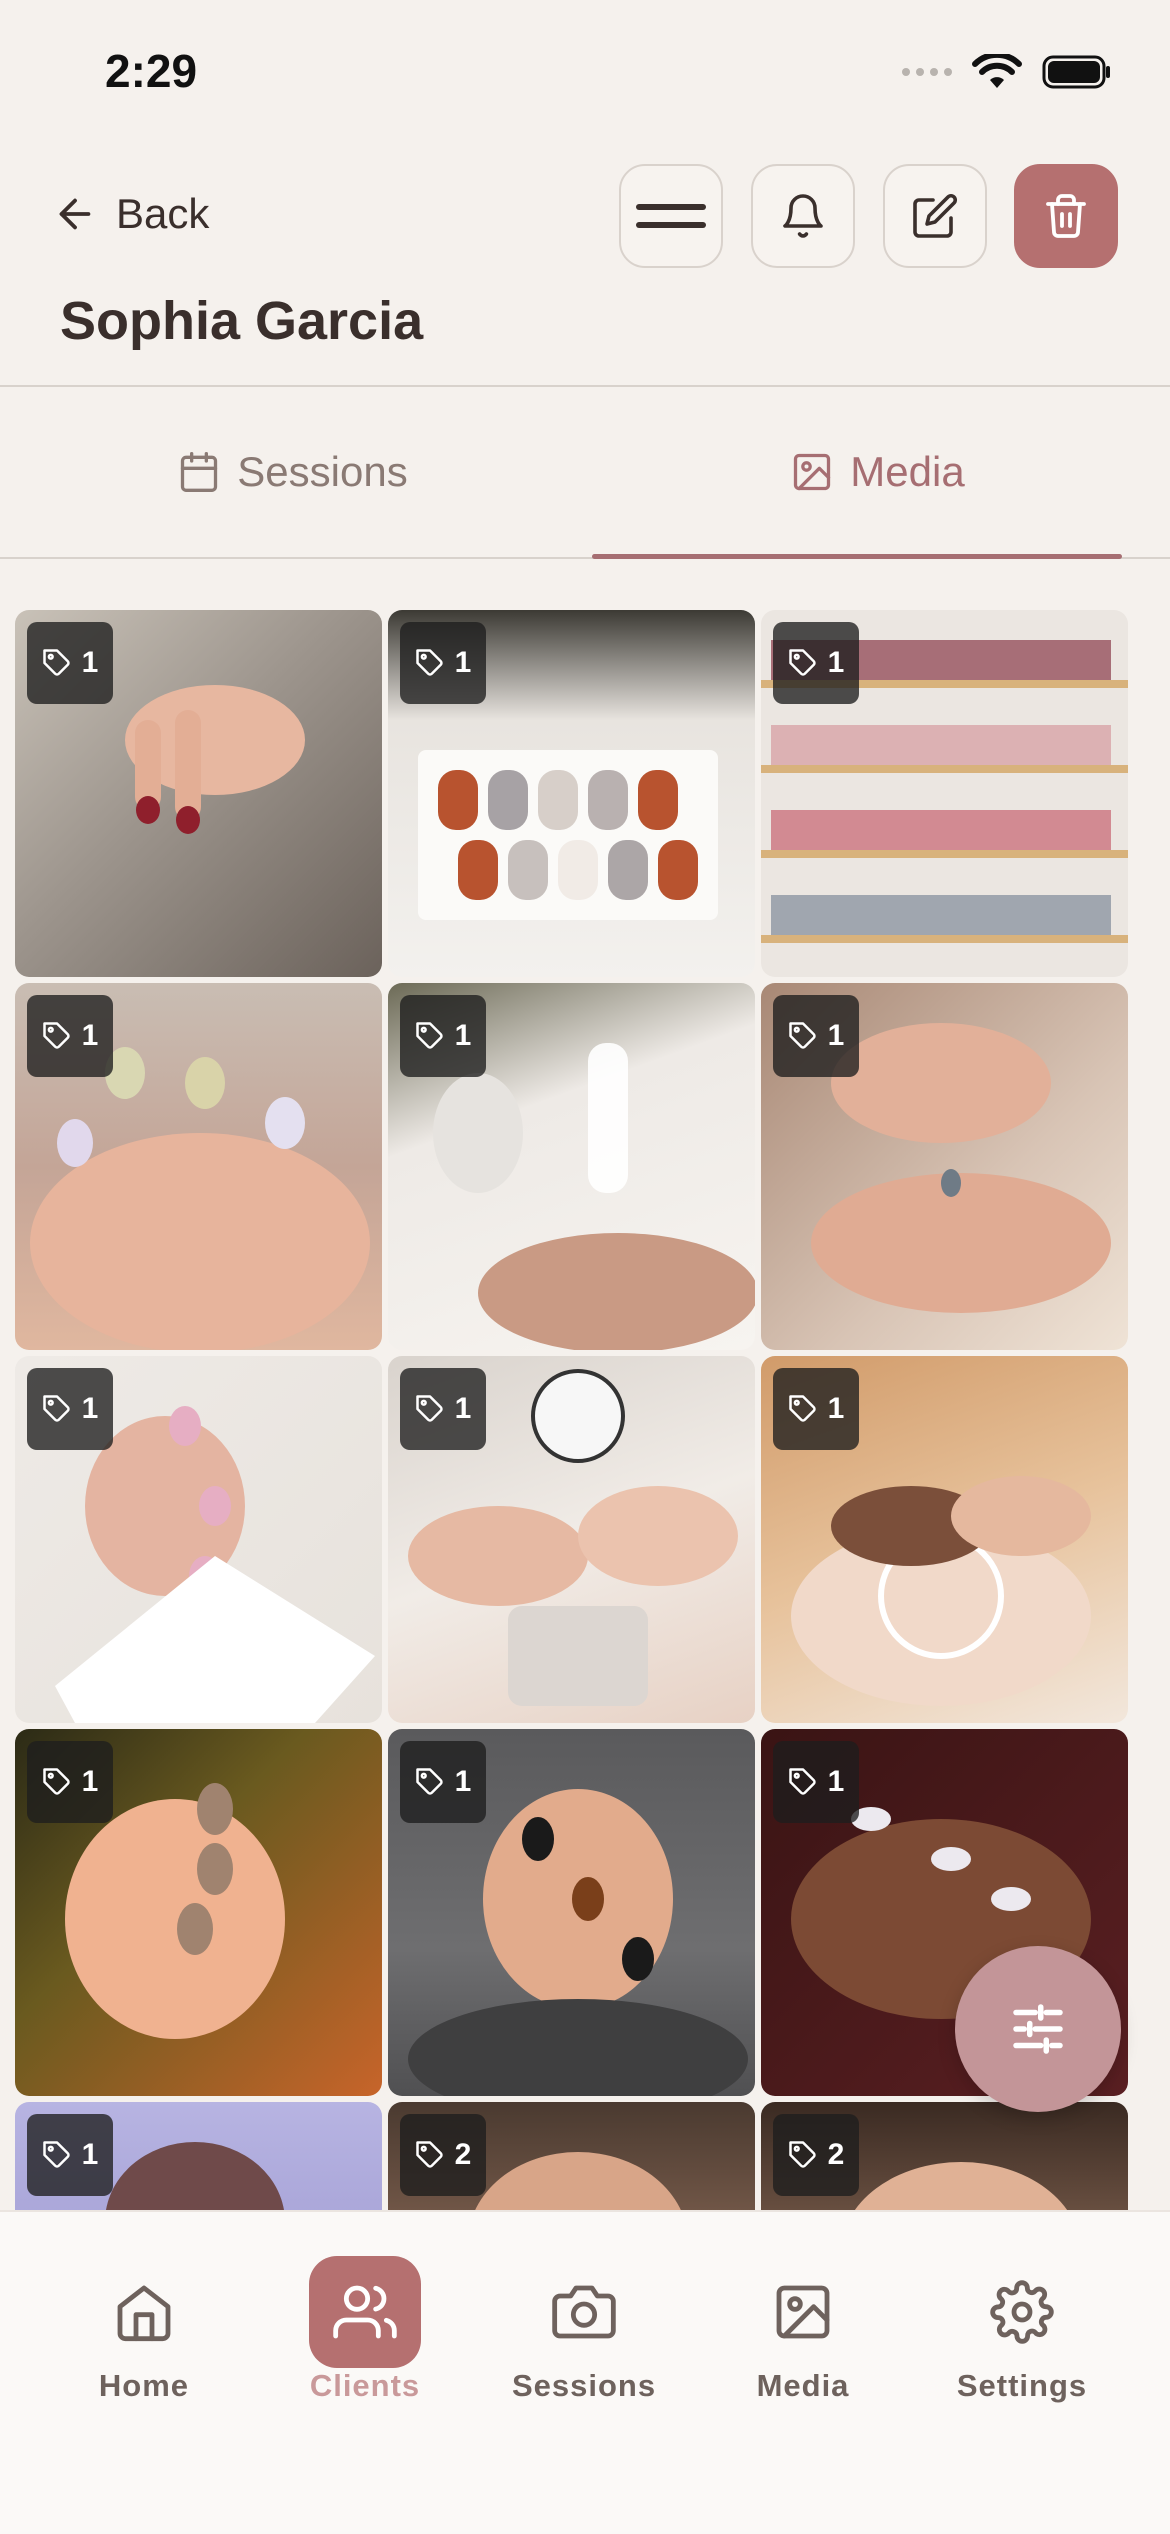 This screenshot has width=1170, height=2534. Describe the element at coordinates (75, 214) in the screenshot. I see `arrow-left-icon` at that location.